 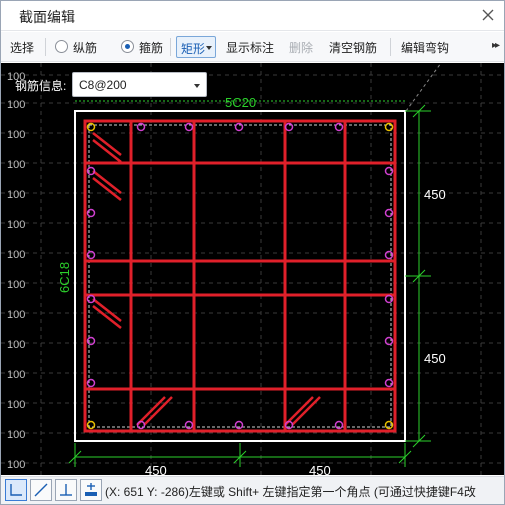 What do you see at coordinates (47, 17) in the screenshot?
I see `window-title: 截面编辑` at bounding box center [47, 17].